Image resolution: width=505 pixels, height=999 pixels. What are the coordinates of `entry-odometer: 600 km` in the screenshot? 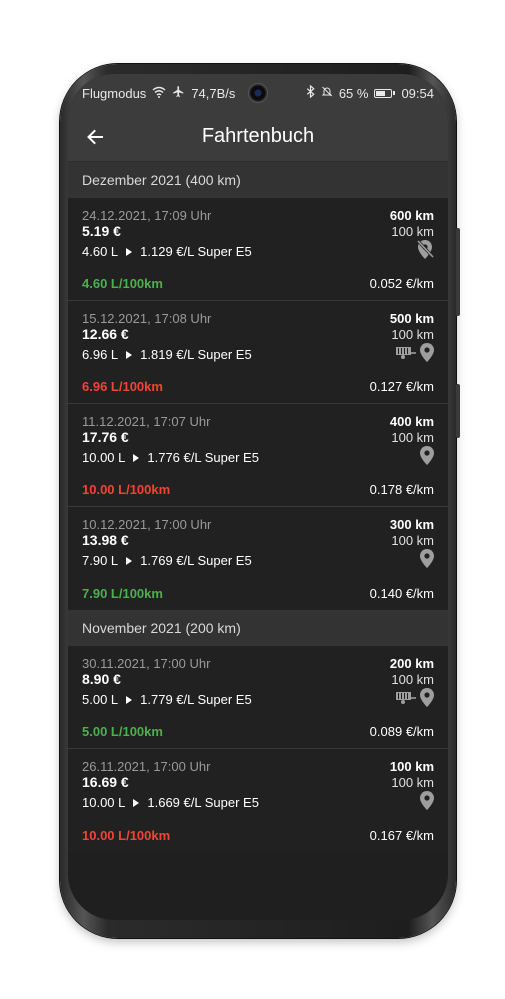 It's located at (411, 215).